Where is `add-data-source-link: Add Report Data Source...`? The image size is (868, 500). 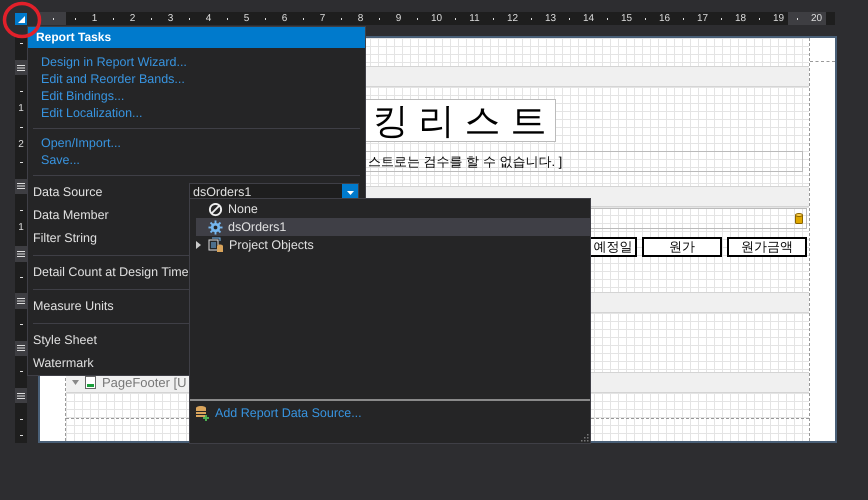
add-data-source-link: Add Report Data Source... is located at coordinates (288, 413).